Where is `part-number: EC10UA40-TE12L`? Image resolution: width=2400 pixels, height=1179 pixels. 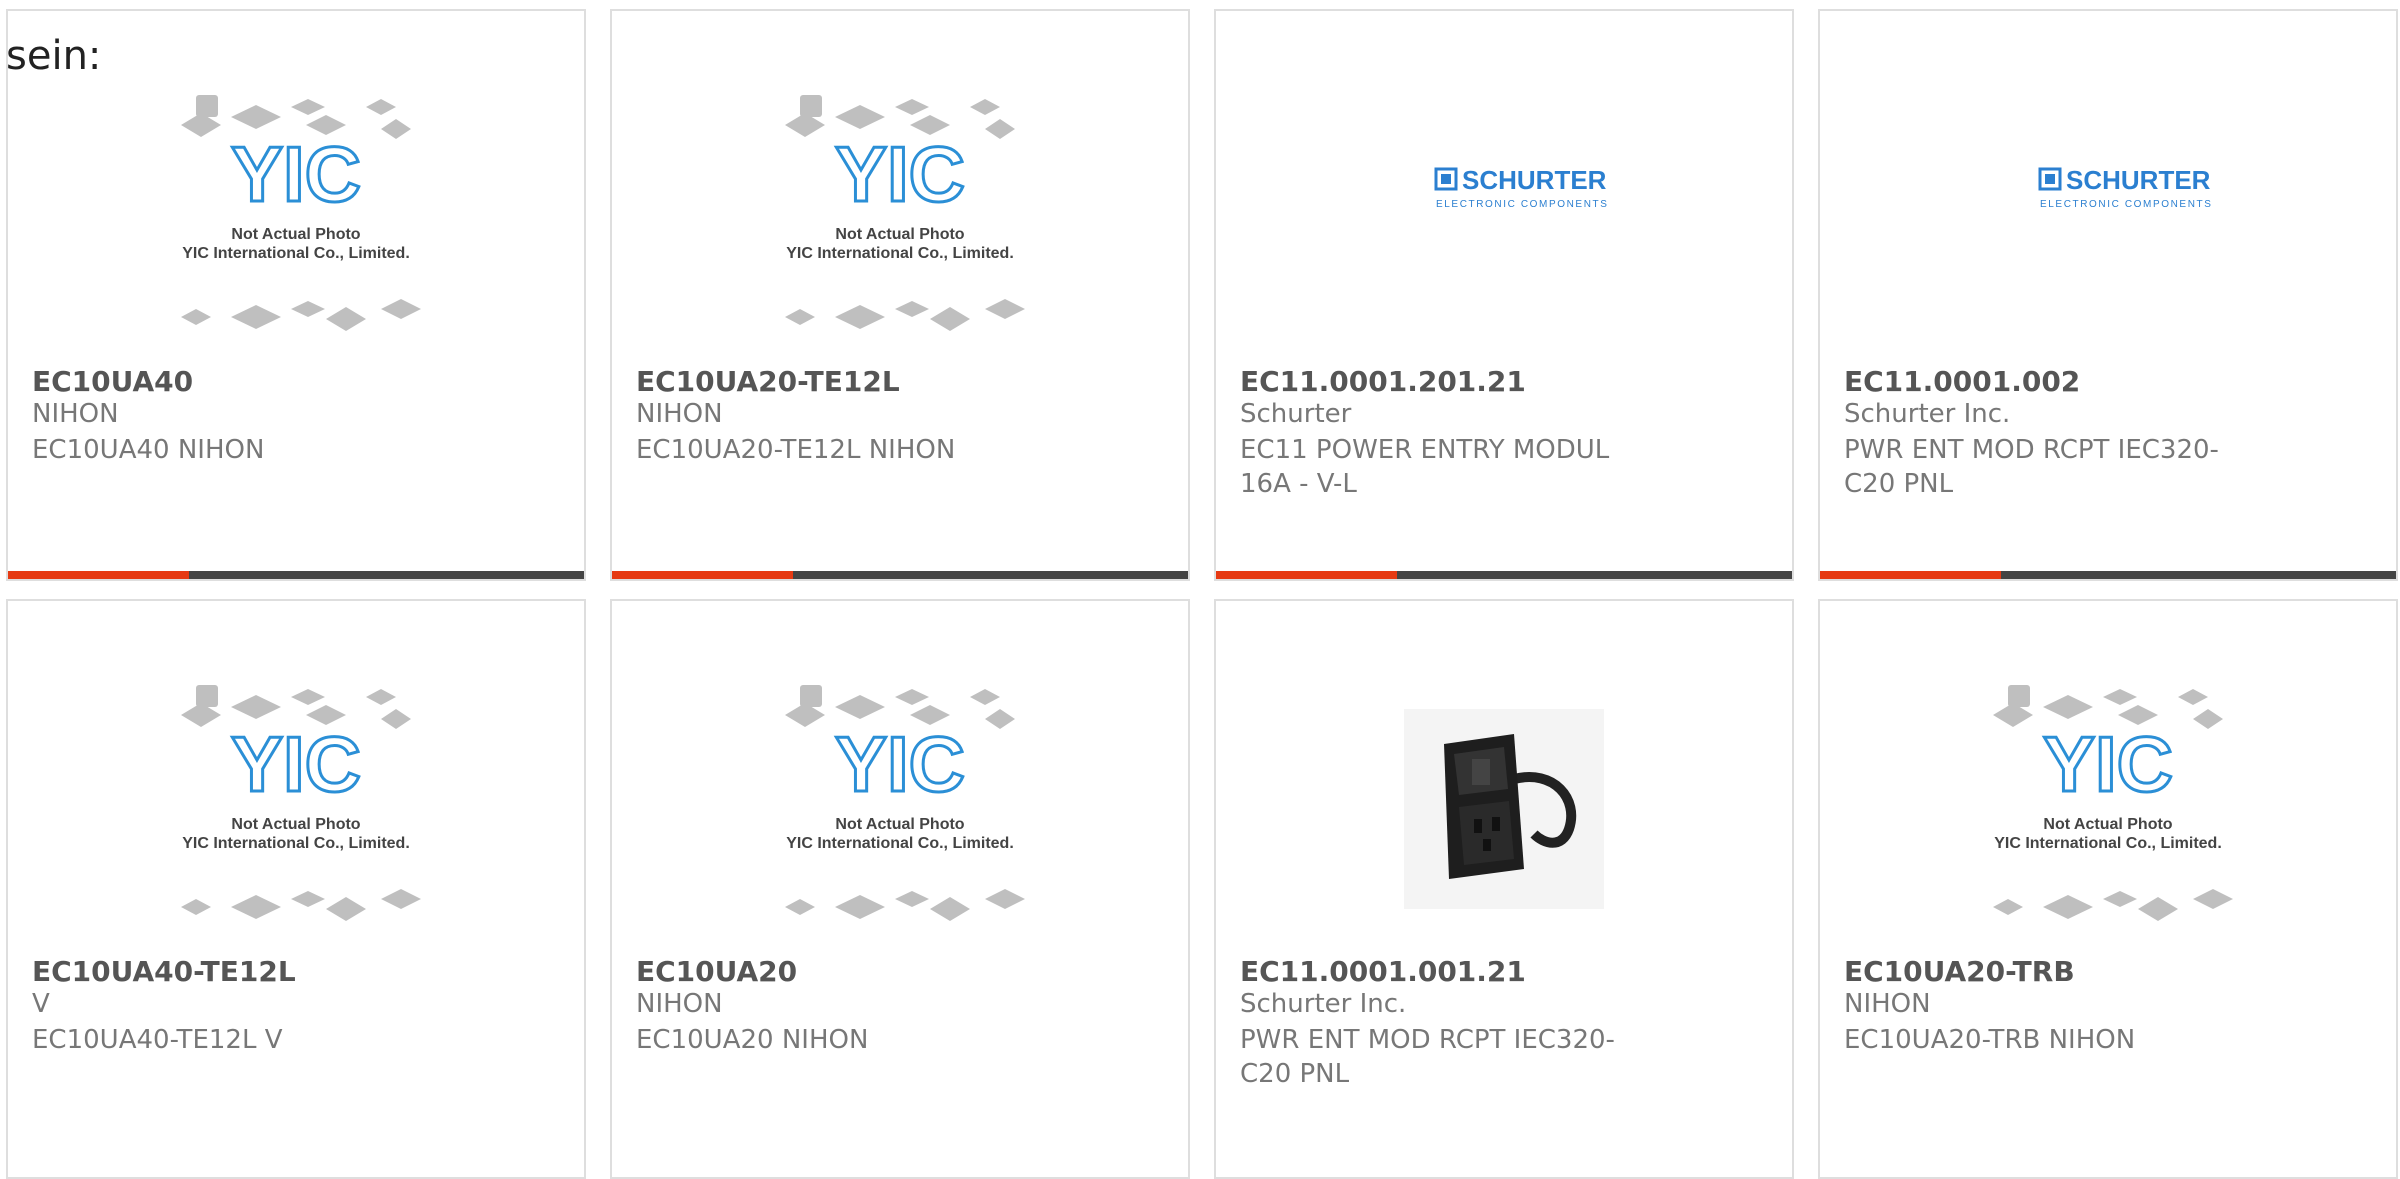 part-number: EC10UA40-TE12L is located at coordinates (164, 971).